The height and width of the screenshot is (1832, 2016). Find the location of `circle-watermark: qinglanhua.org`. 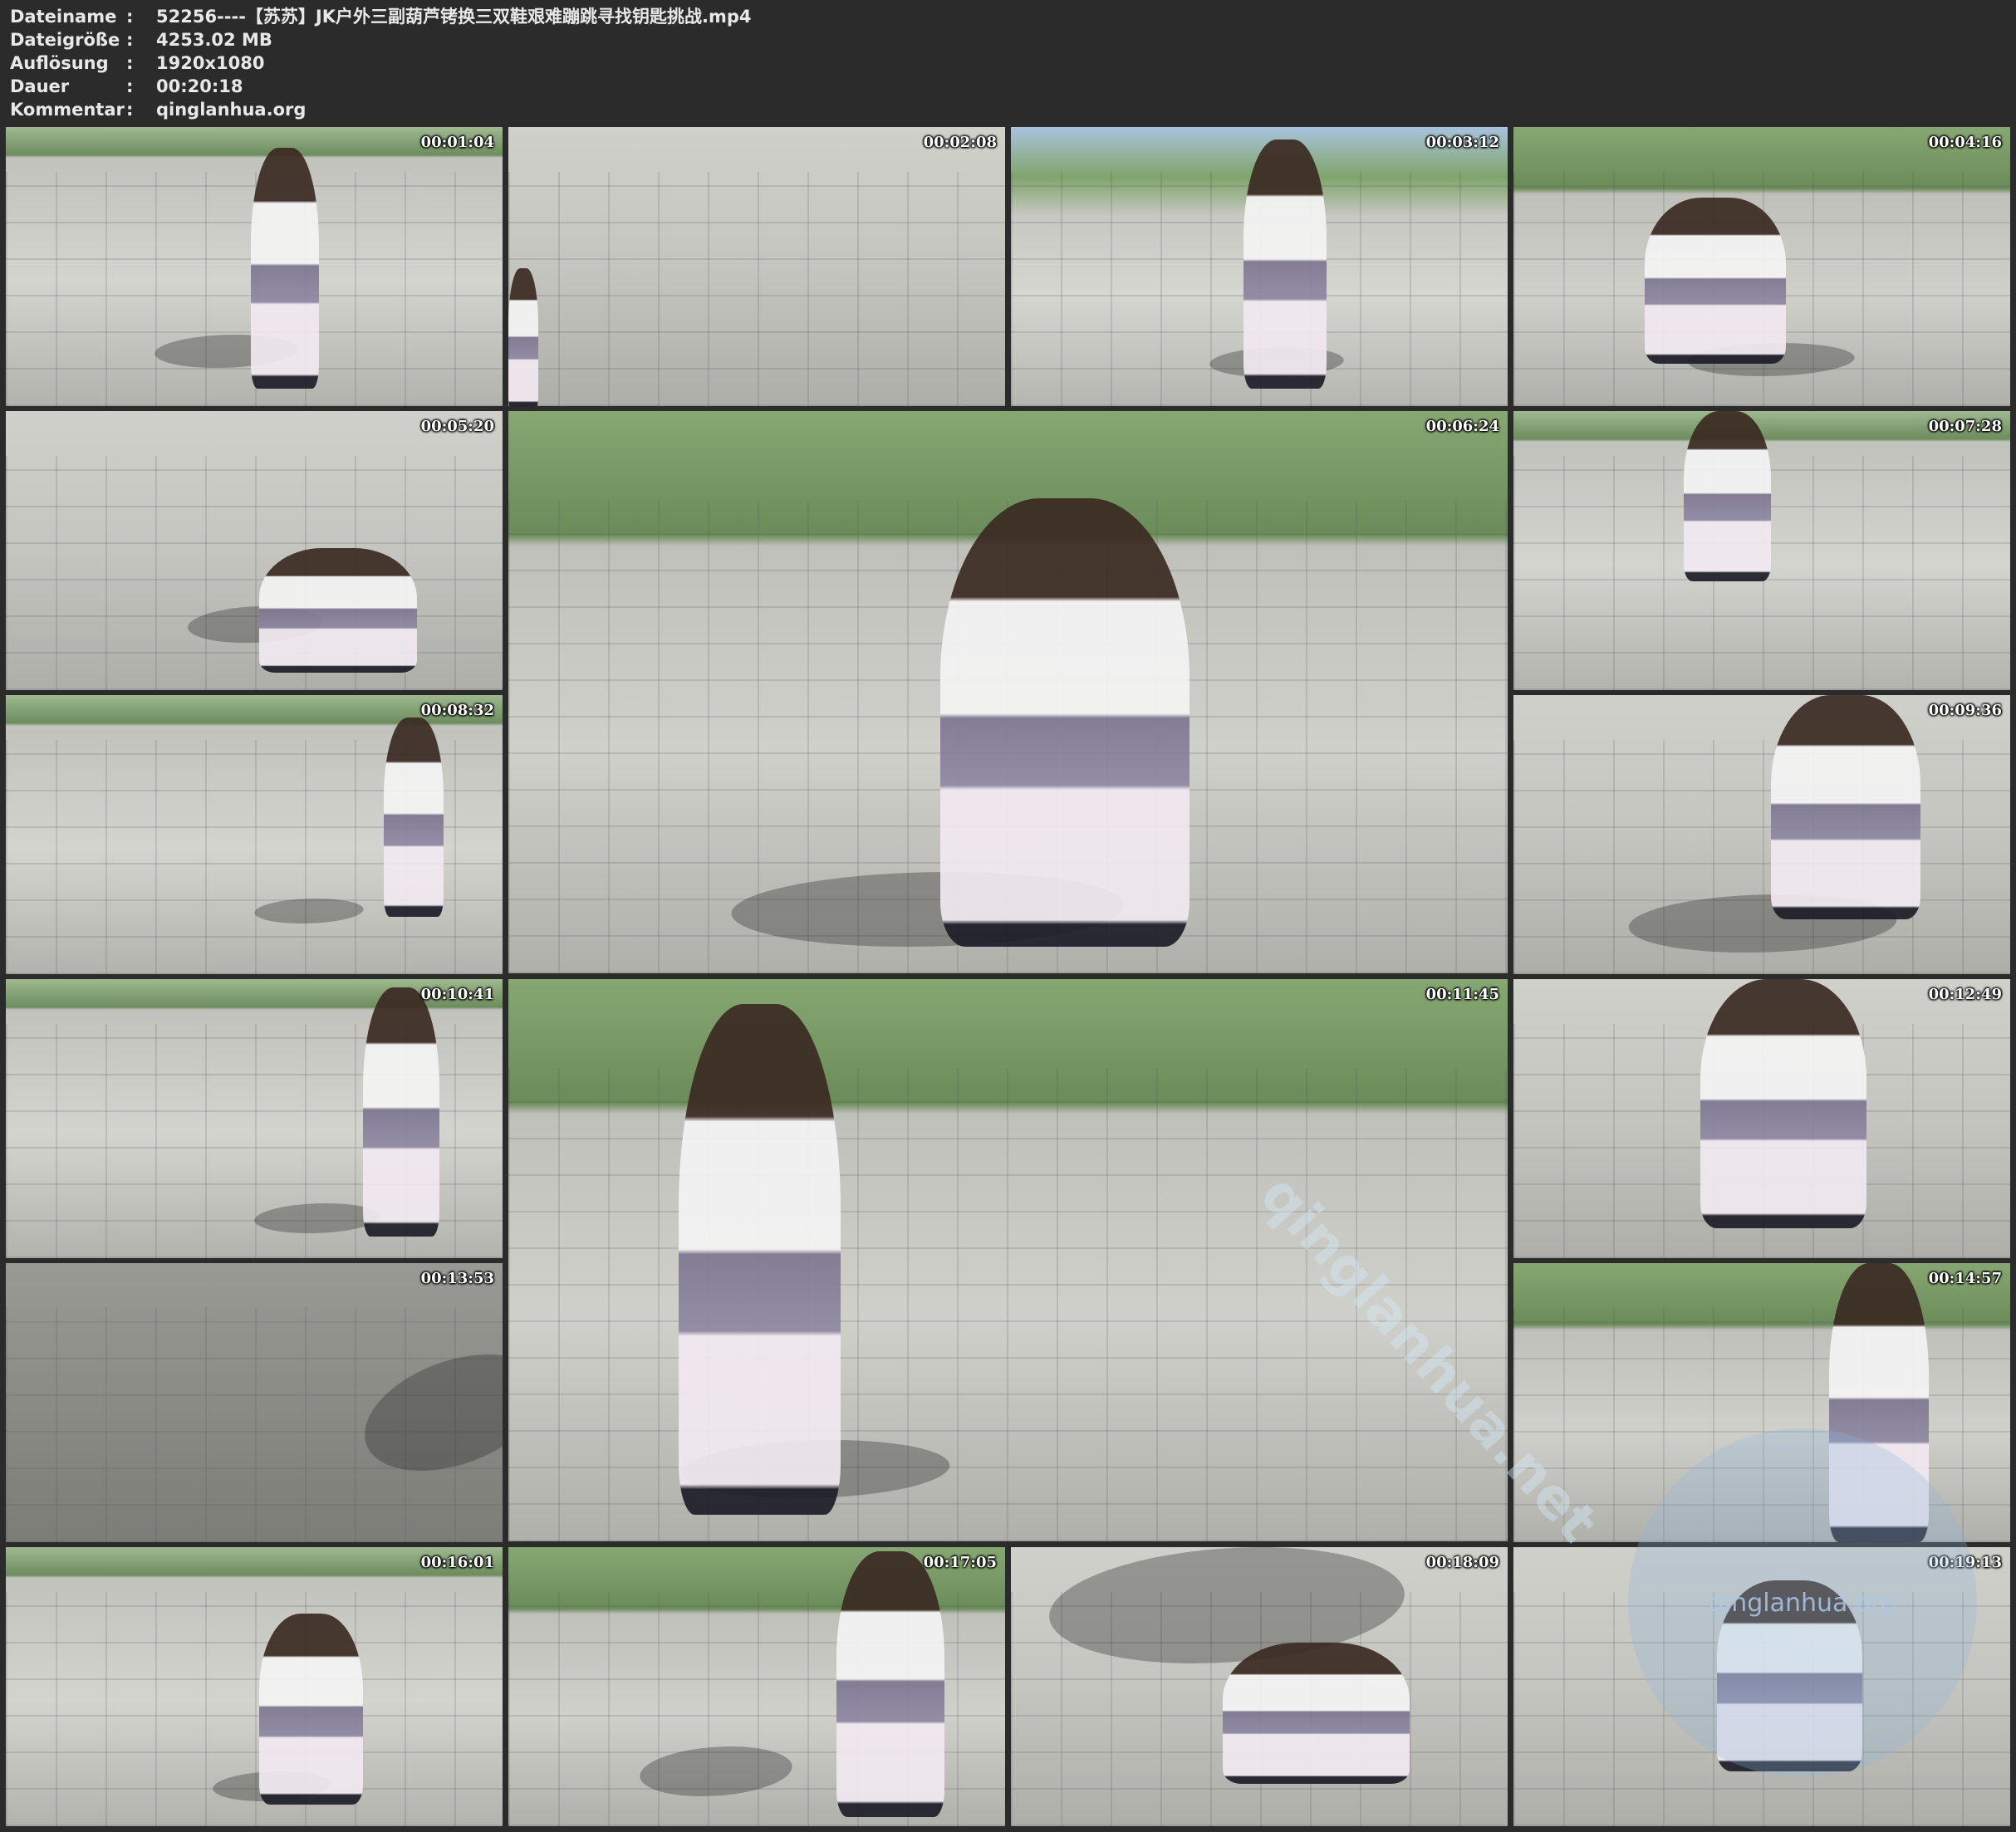

circle-watermark: qinglanhua.org is located at coordinates (1802, 1602).